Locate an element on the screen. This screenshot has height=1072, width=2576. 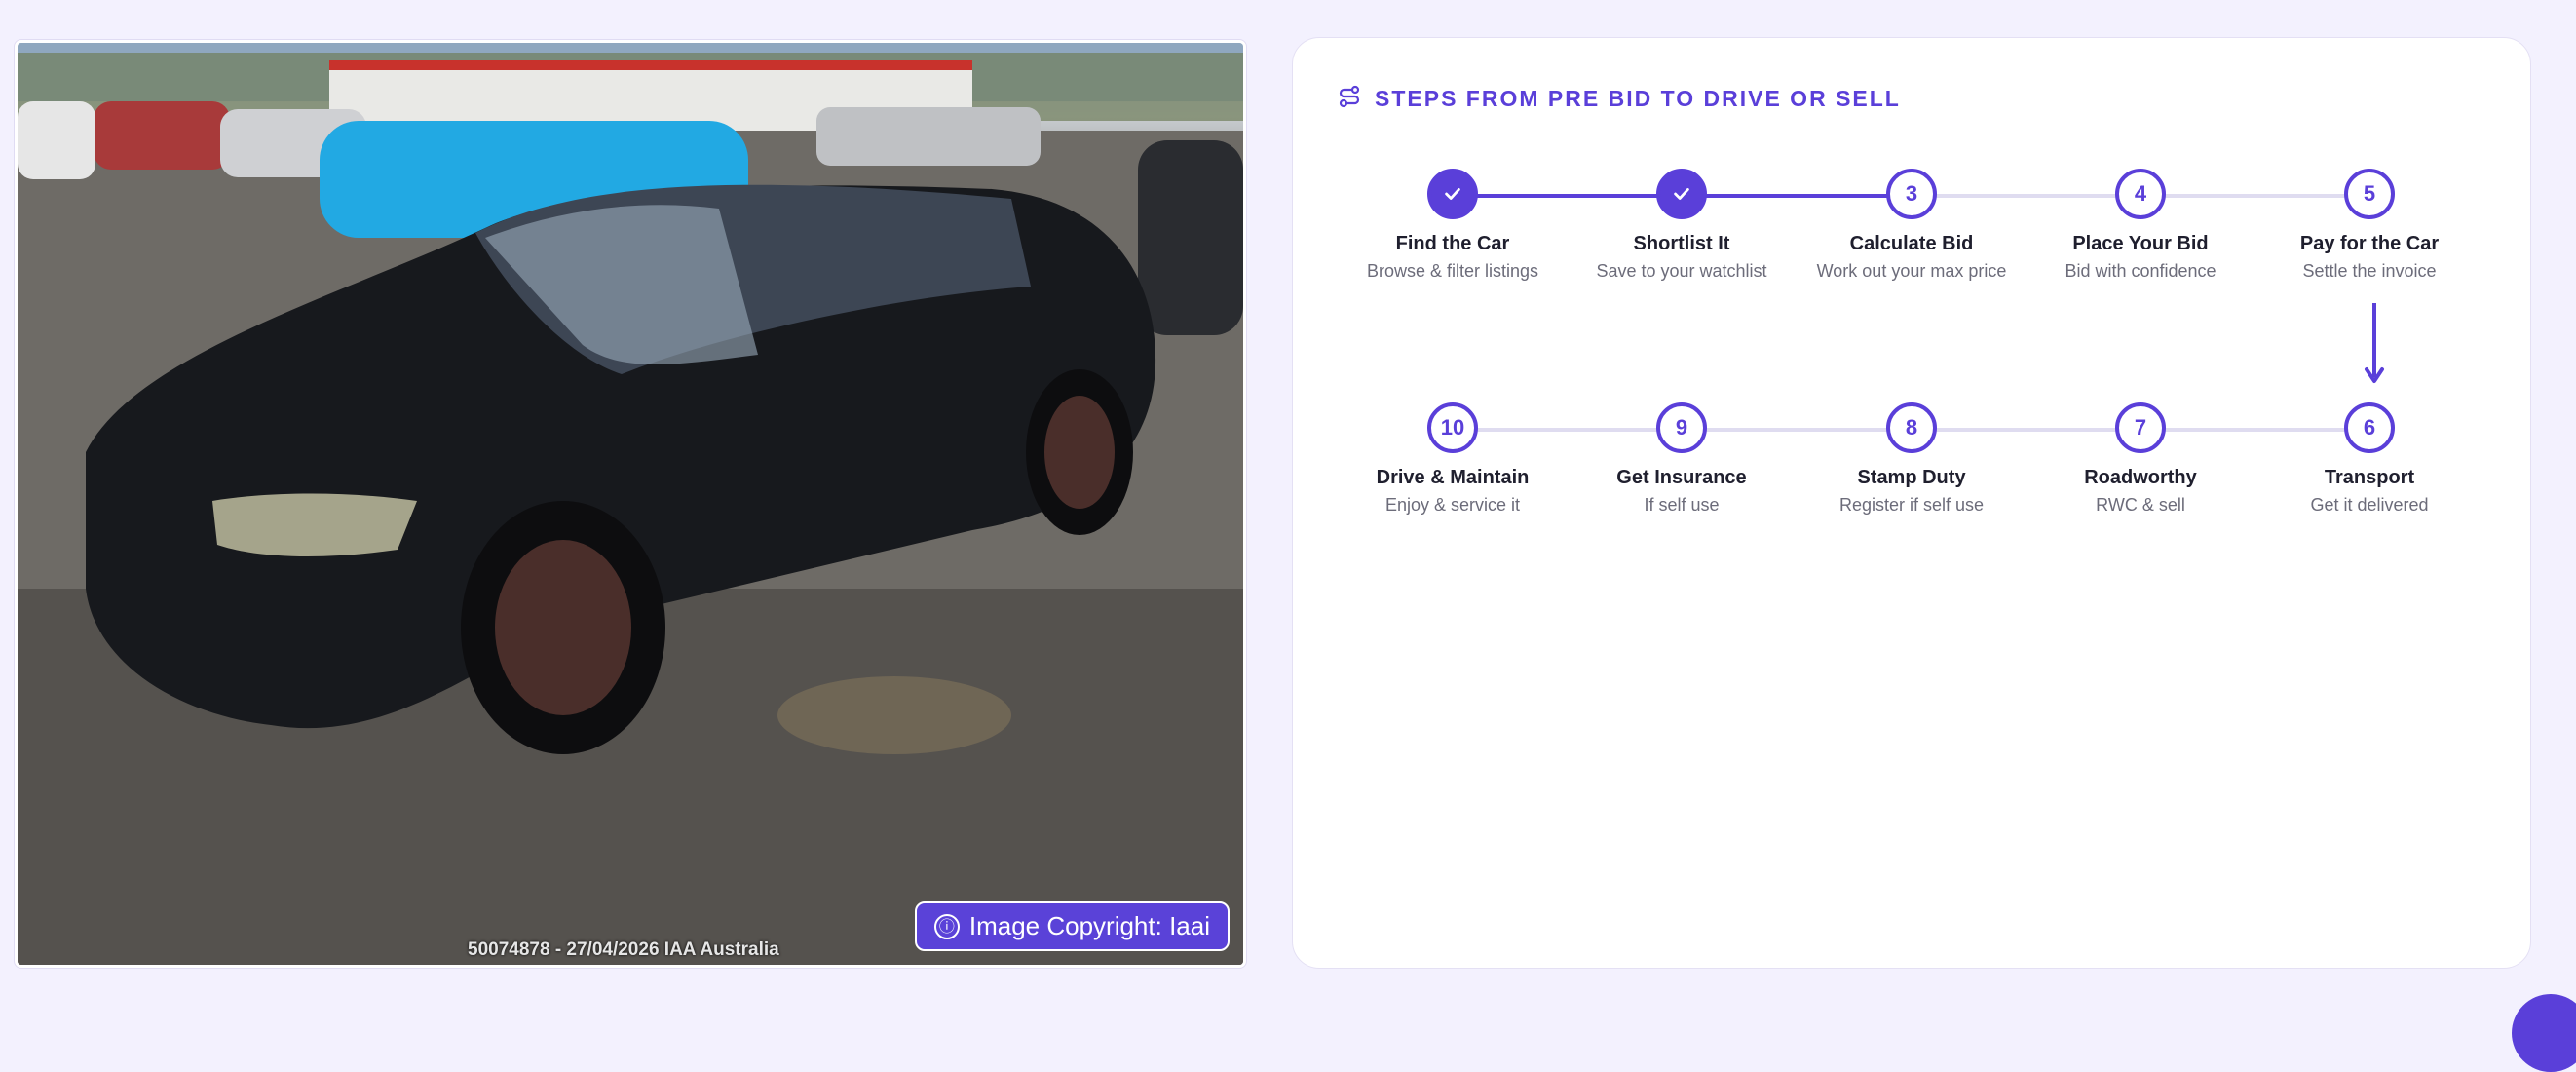
step-title: Pay for the Car is located at coordinates (2369, 243).